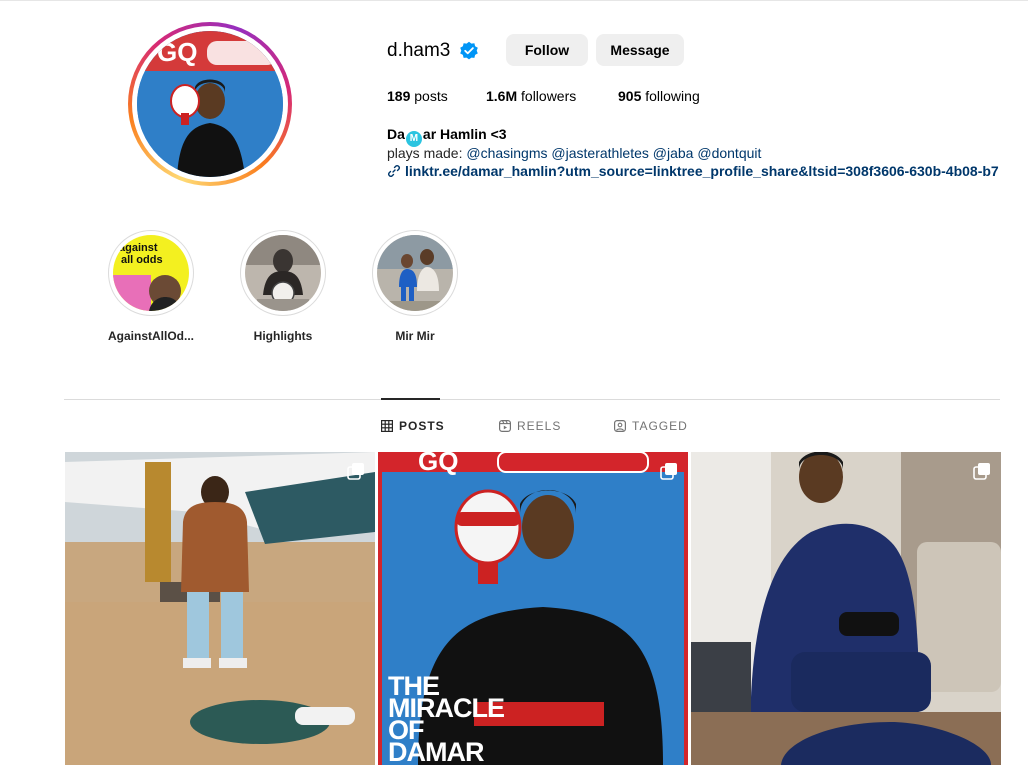  What do you see at coordinates (502, 96) in the screenshot?
I see `followers-count: 1.6M` at bounding box center [502, 96].